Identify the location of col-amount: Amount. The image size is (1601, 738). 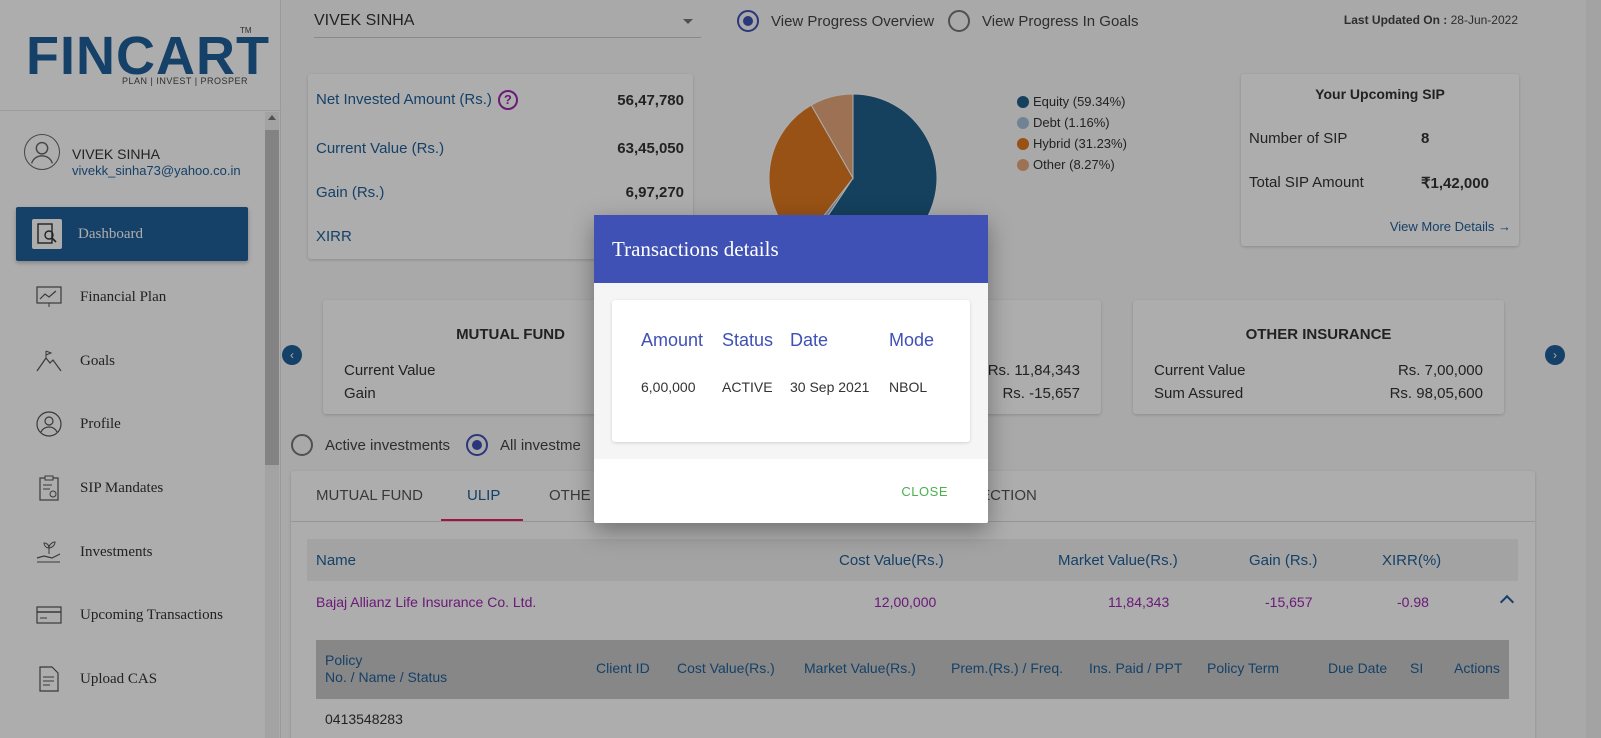
(672, 340).